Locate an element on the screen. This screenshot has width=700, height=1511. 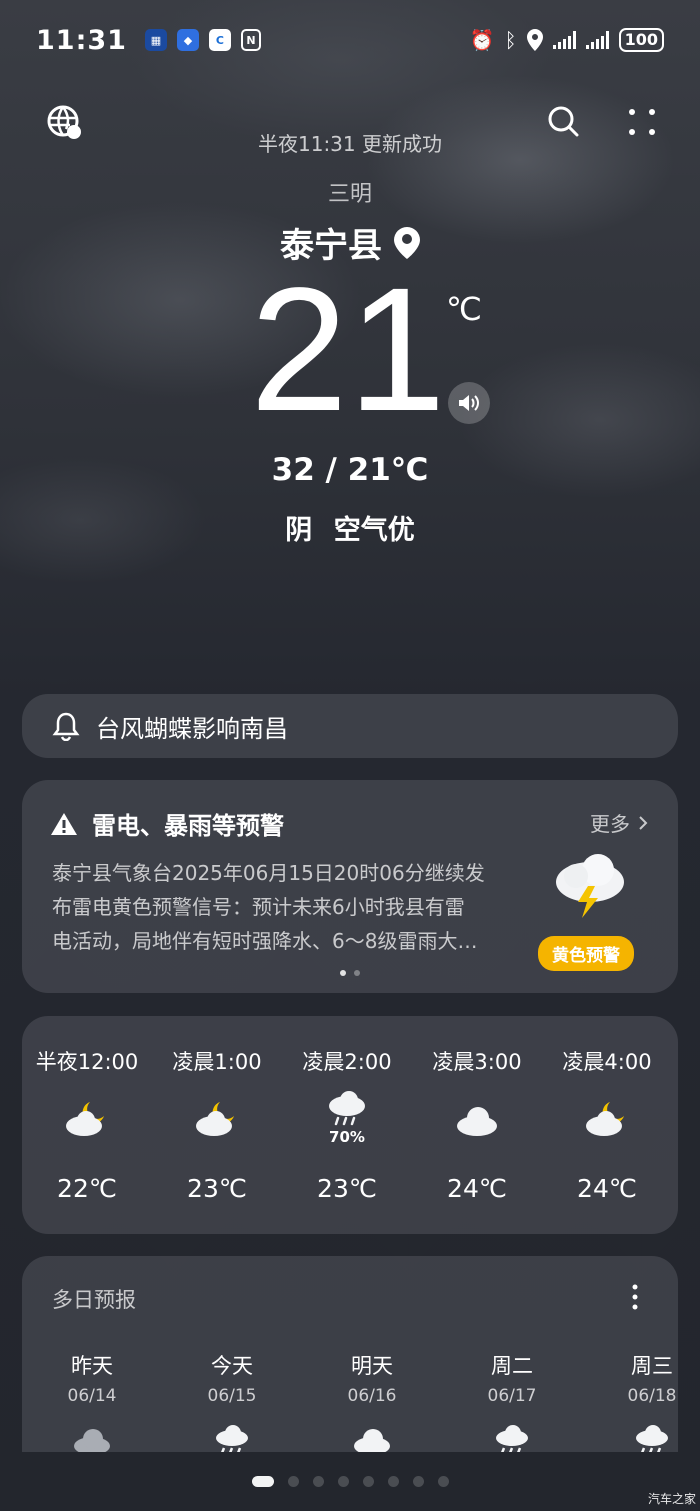
alert-title: 雷电、暴雨等预警 is located at coordinates (188, 826).